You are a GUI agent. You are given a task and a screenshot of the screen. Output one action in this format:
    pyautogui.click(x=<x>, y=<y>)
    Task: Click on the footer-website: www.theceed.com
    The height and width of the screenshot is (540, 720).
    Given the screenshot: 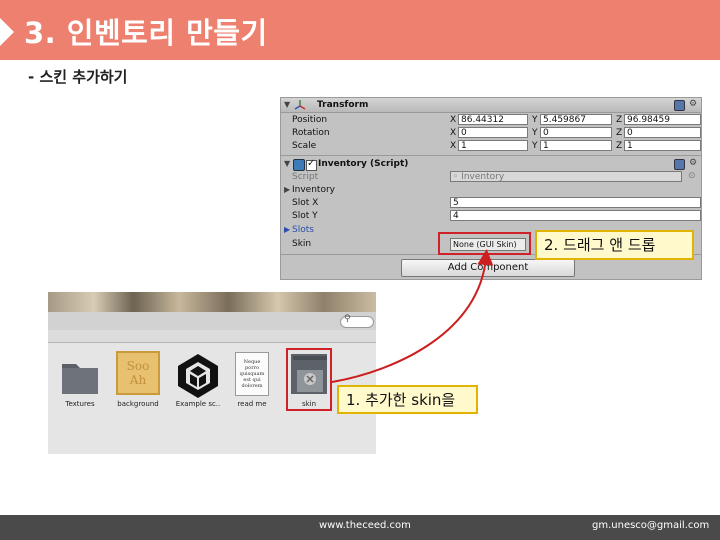 What is the action you would take?
    pyautogui.click(x=365, y=525)
    